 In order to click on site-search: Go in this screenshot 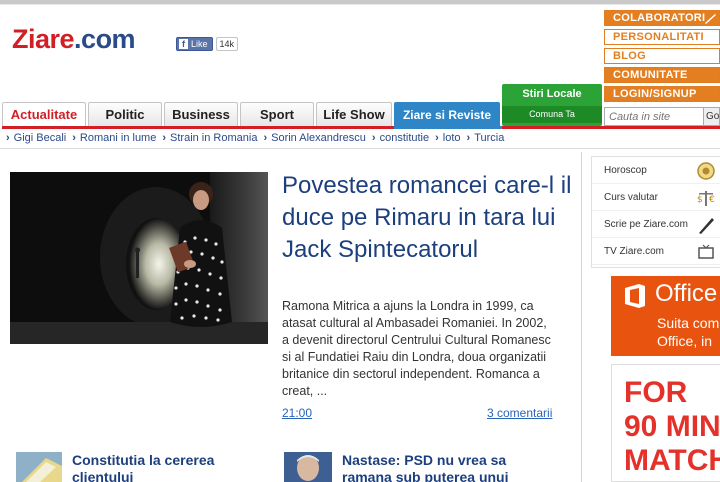, I will do `click(662, 116)`.